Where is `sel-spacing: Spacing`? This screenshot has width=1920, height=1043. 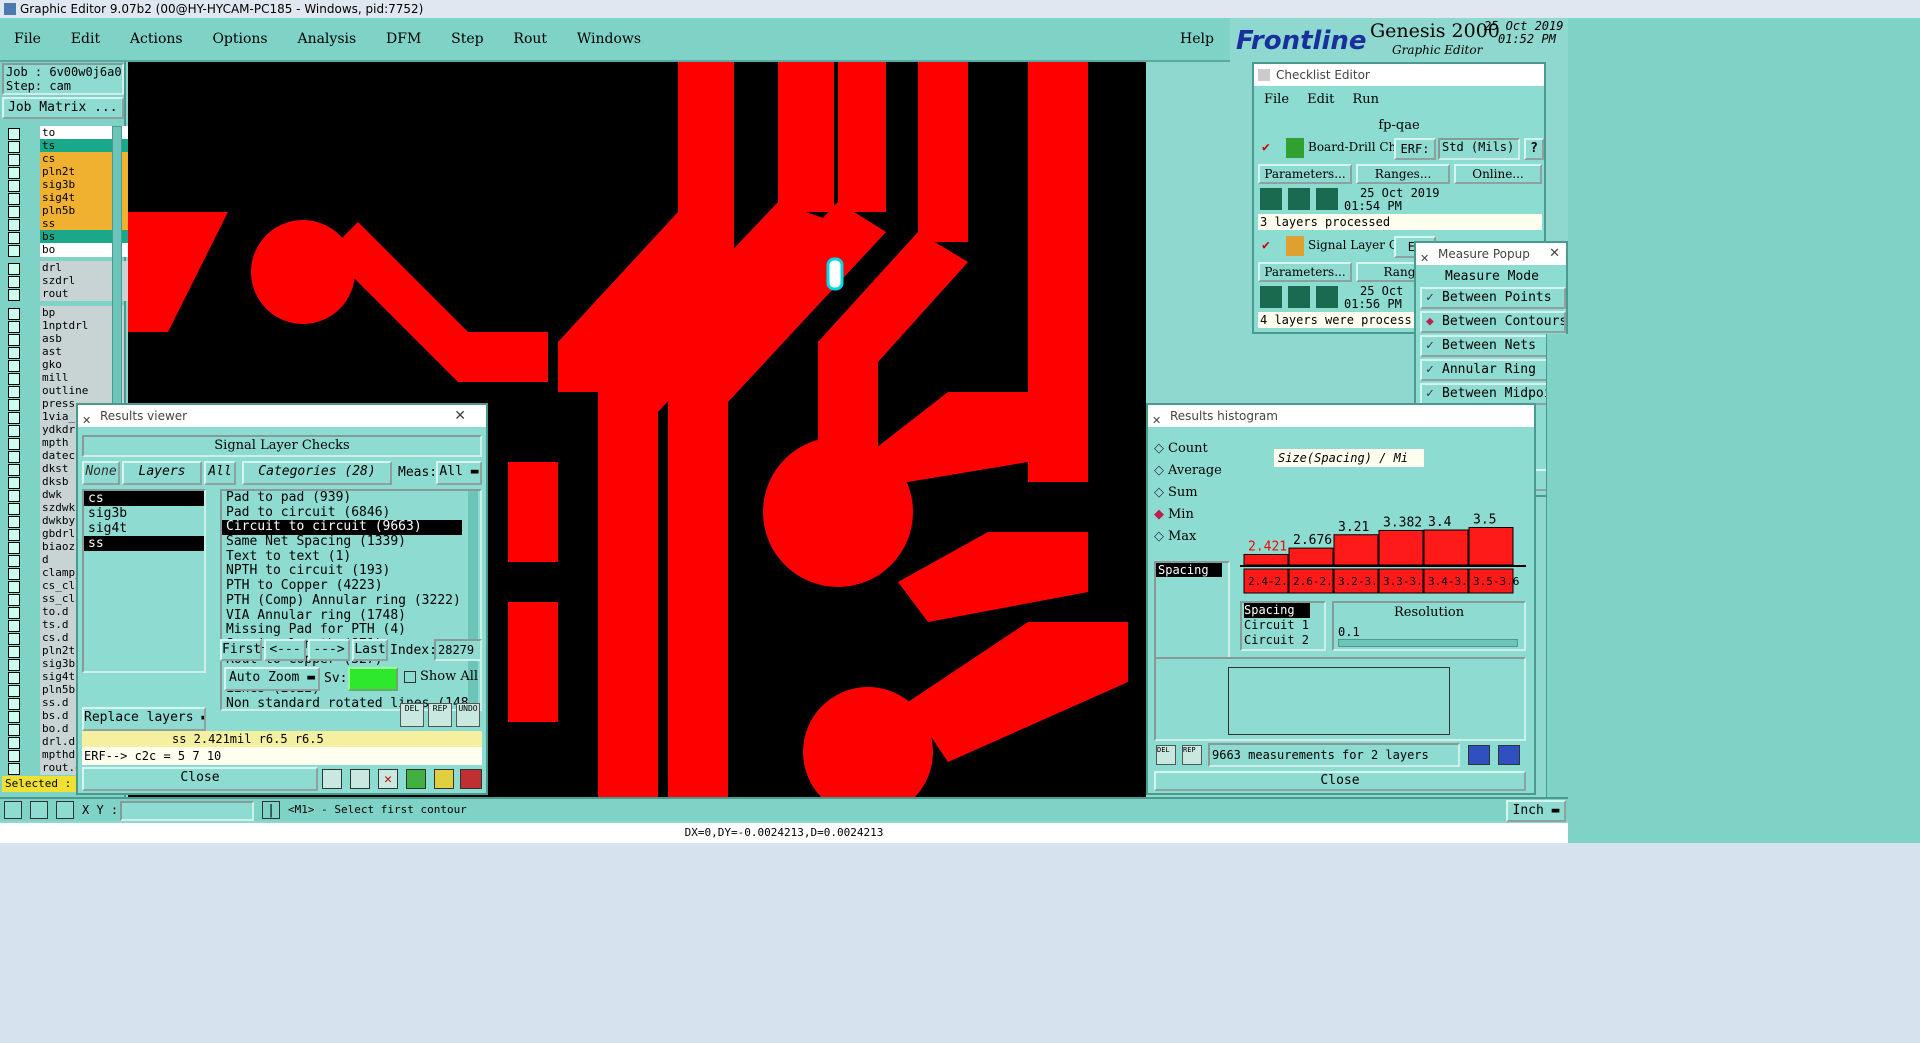
sel-spacing: Spacing is located at coordinates (1277, 610).